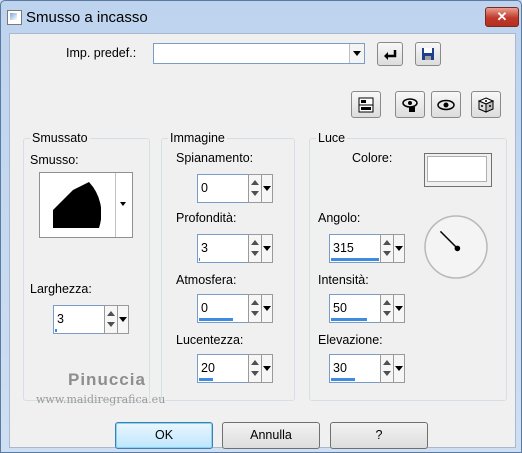 This screenshot has width=522, height=453. Describe the element at coordinates (208, 368) in the screenshot. I see `lucentezza-value: 20` at that location.